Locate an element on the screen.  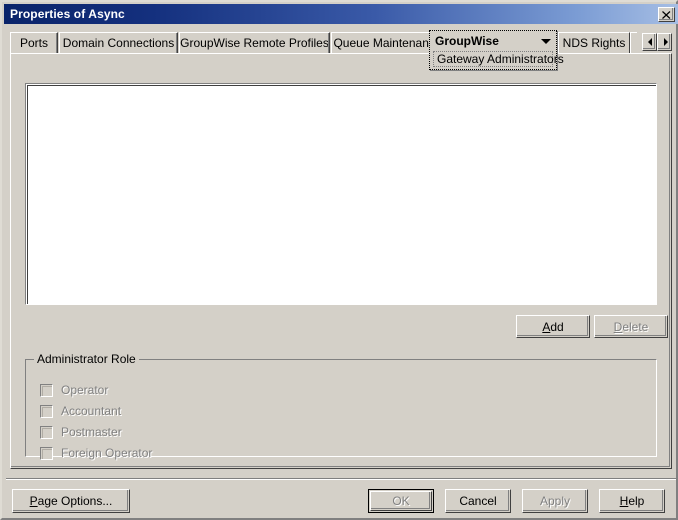
tab-nds-rights: NDS Rights is located at coordinates (594, 42).